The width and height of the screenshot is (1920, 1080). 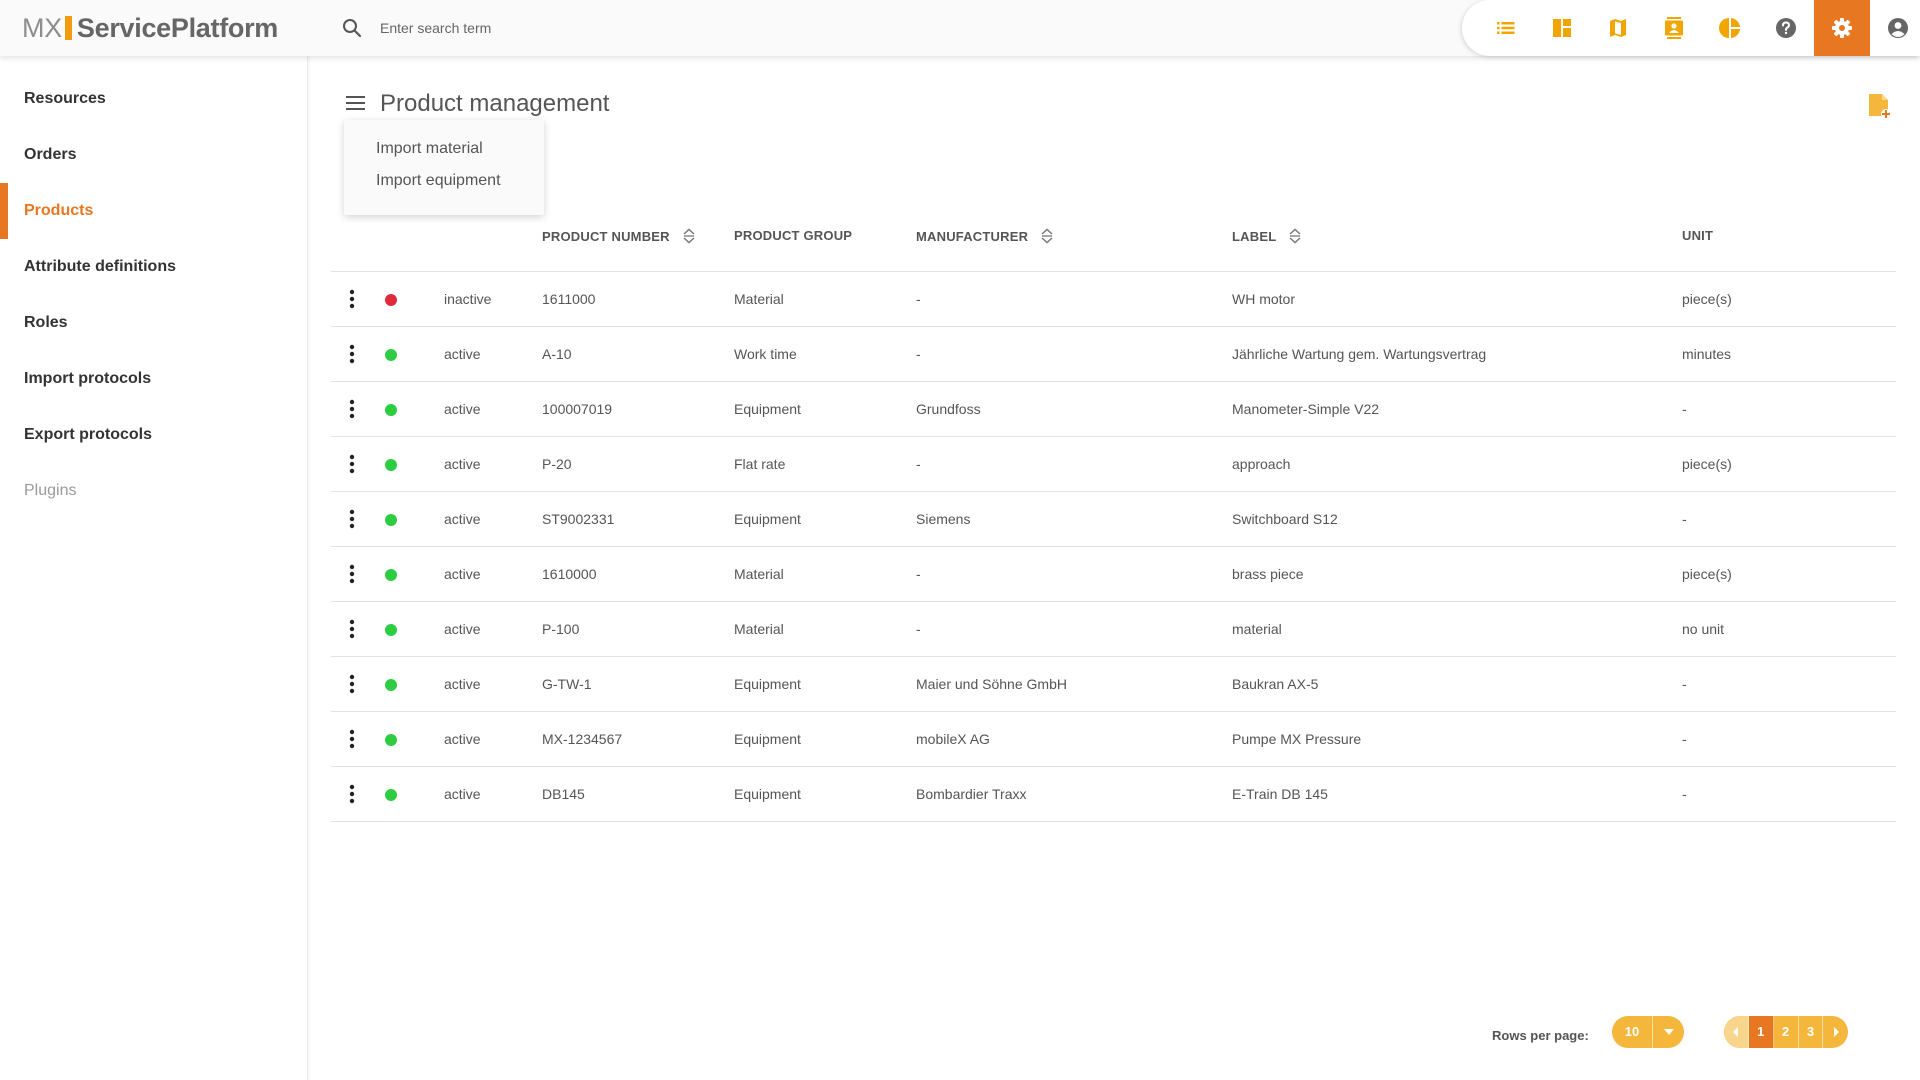 I want to click on sidebar-item-products: Products, so click(x=153, y=211).